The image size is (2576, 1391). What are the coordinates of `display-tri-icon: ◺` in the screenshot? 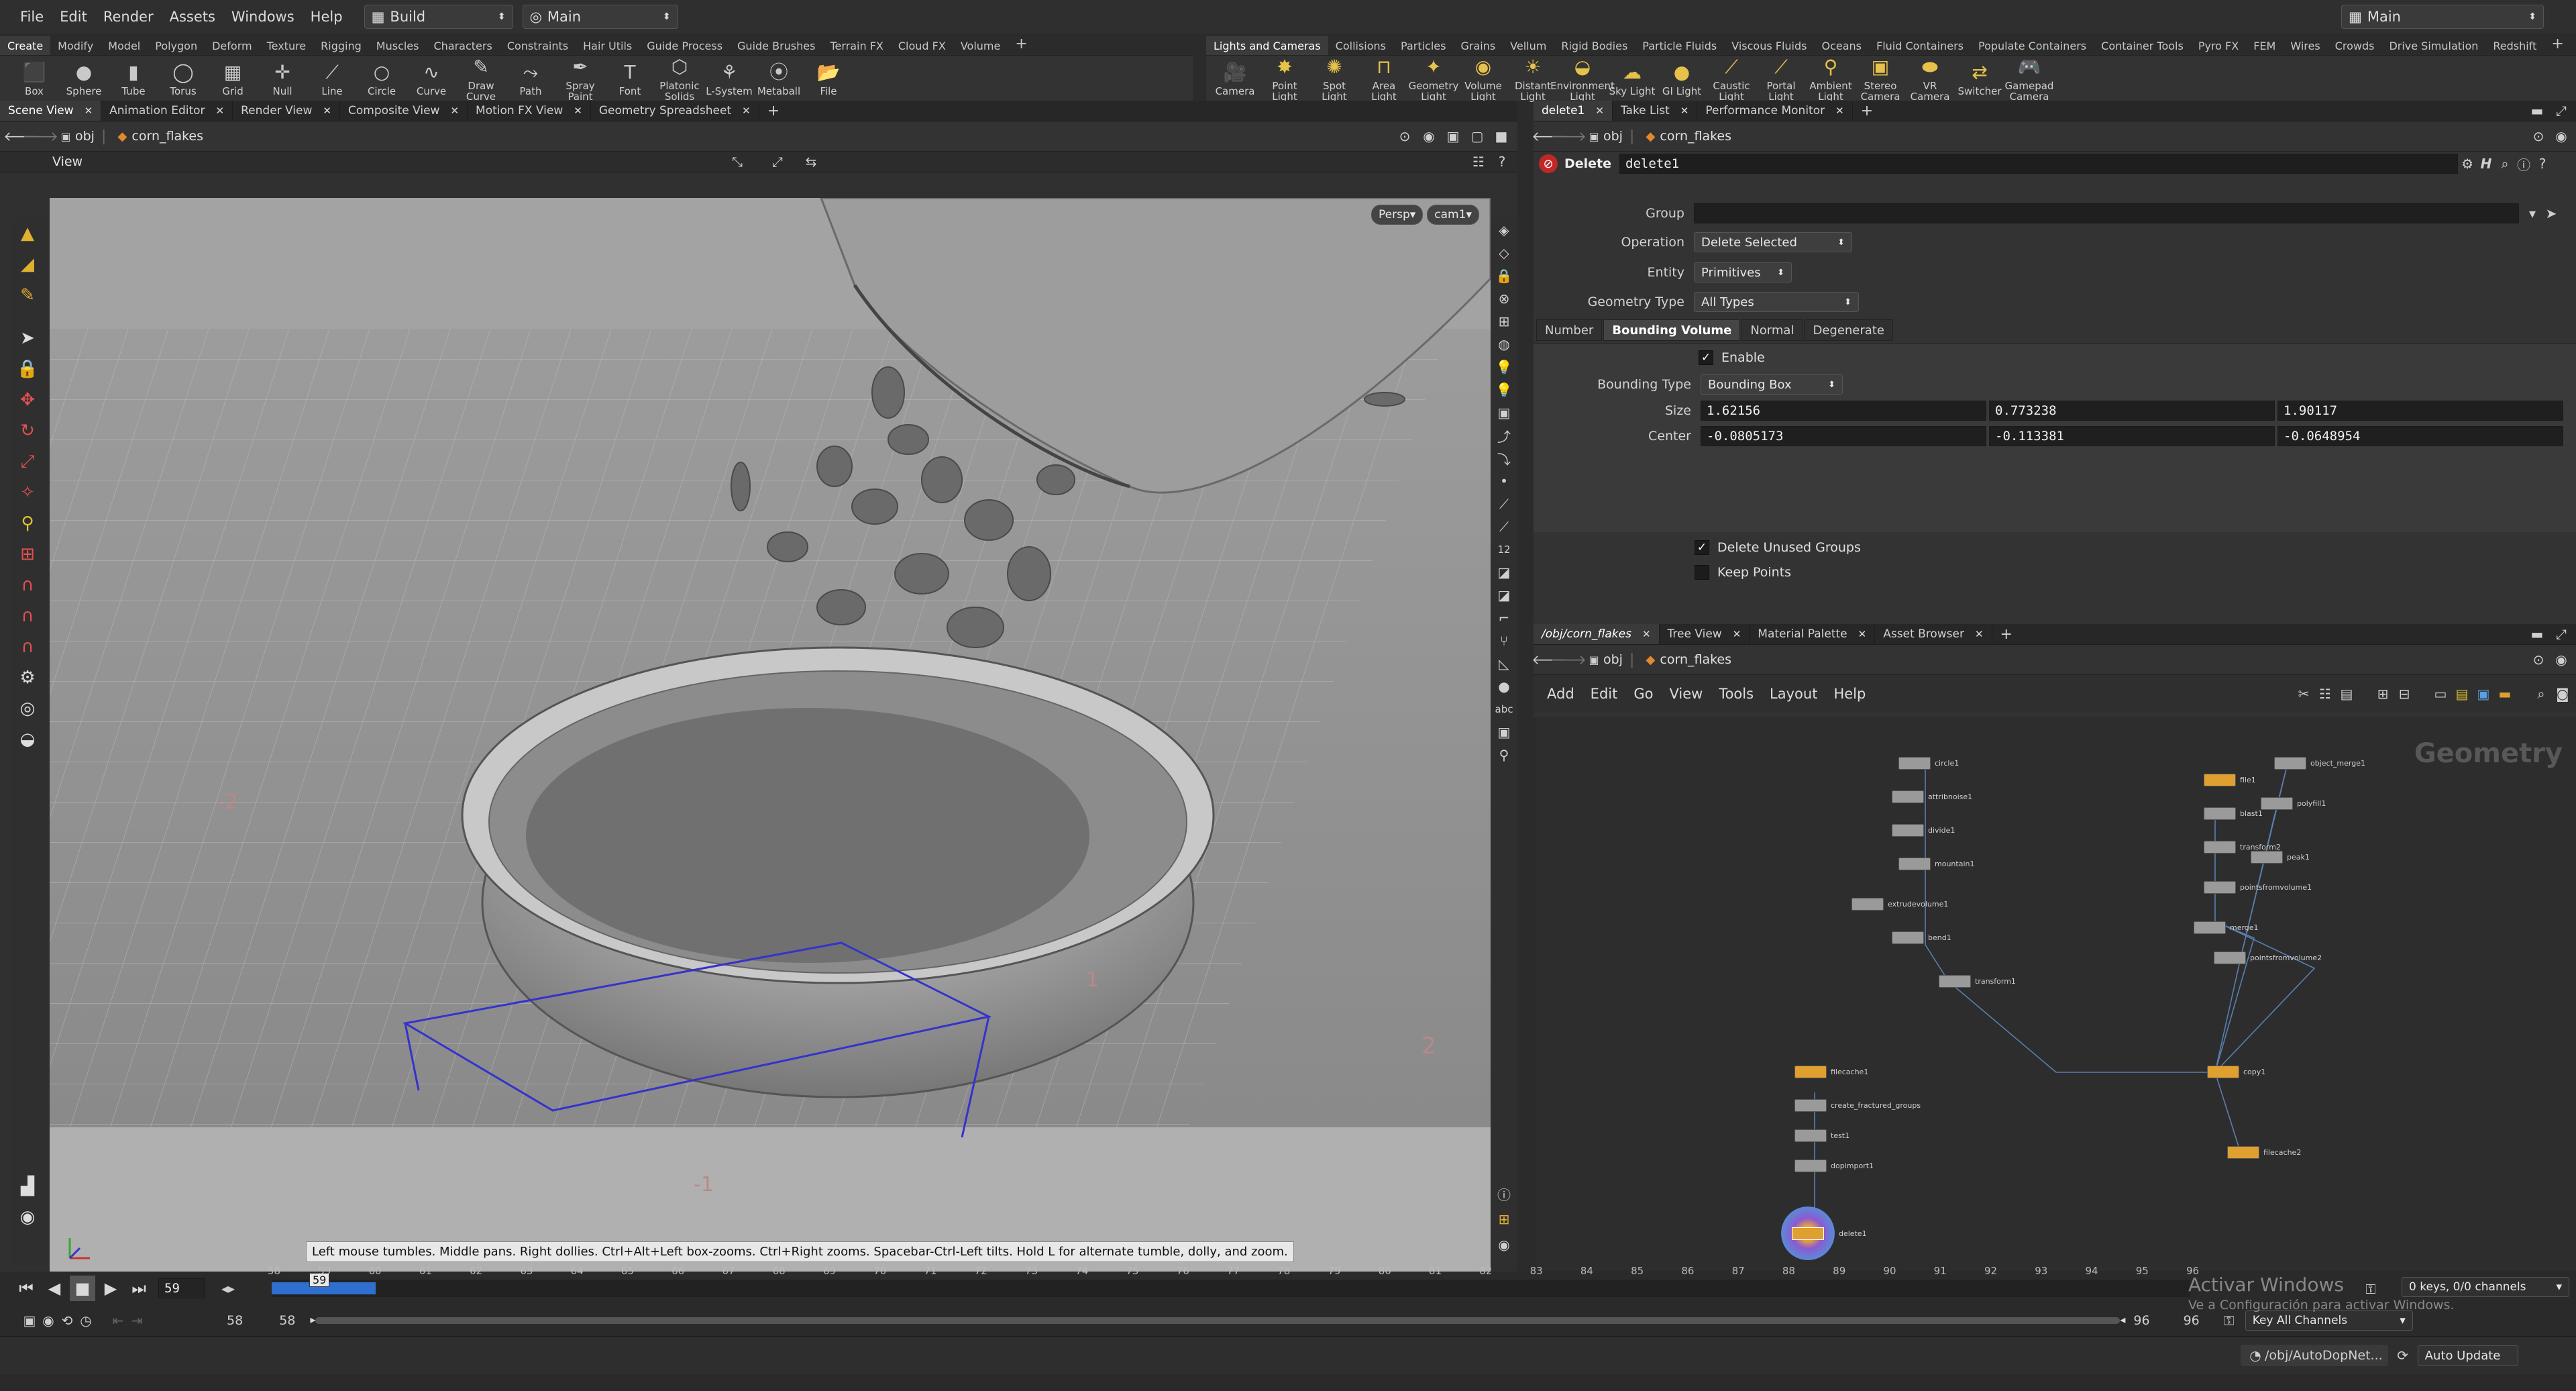 It's located at (1504, 663).